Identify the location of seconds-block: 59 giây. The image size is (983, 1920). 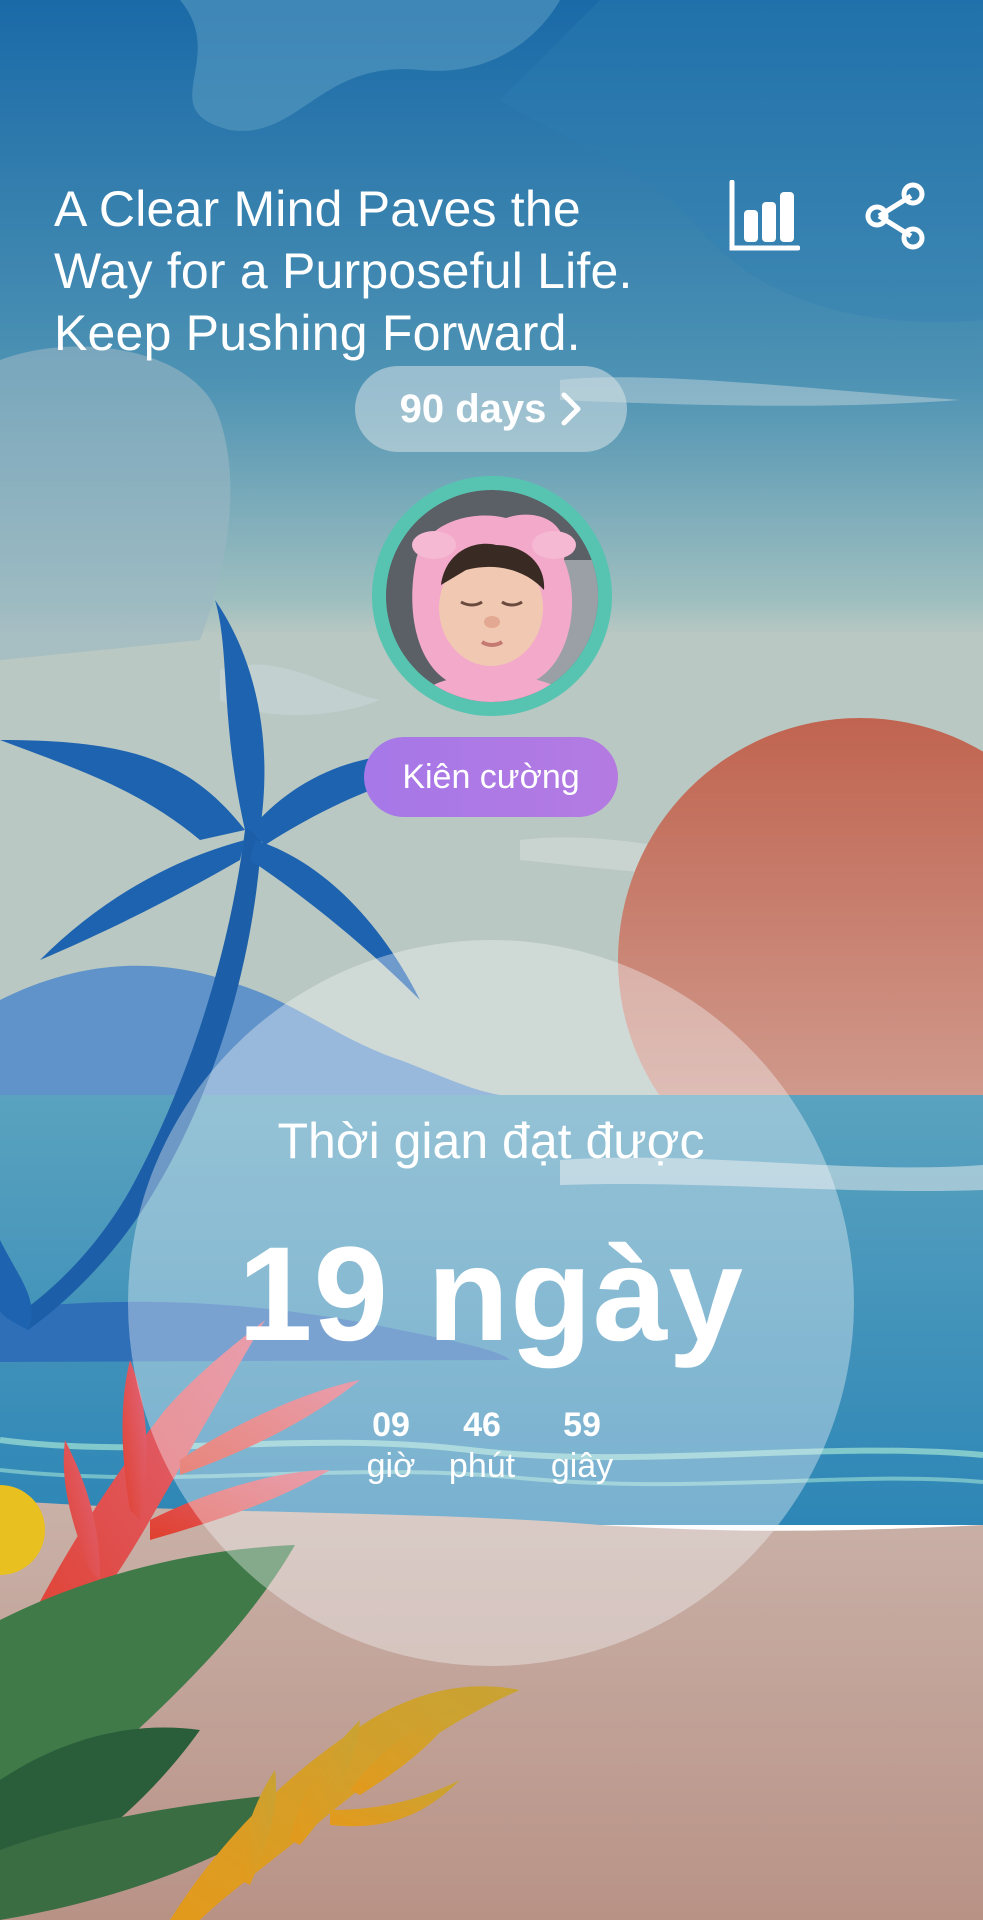
(582, 1446).